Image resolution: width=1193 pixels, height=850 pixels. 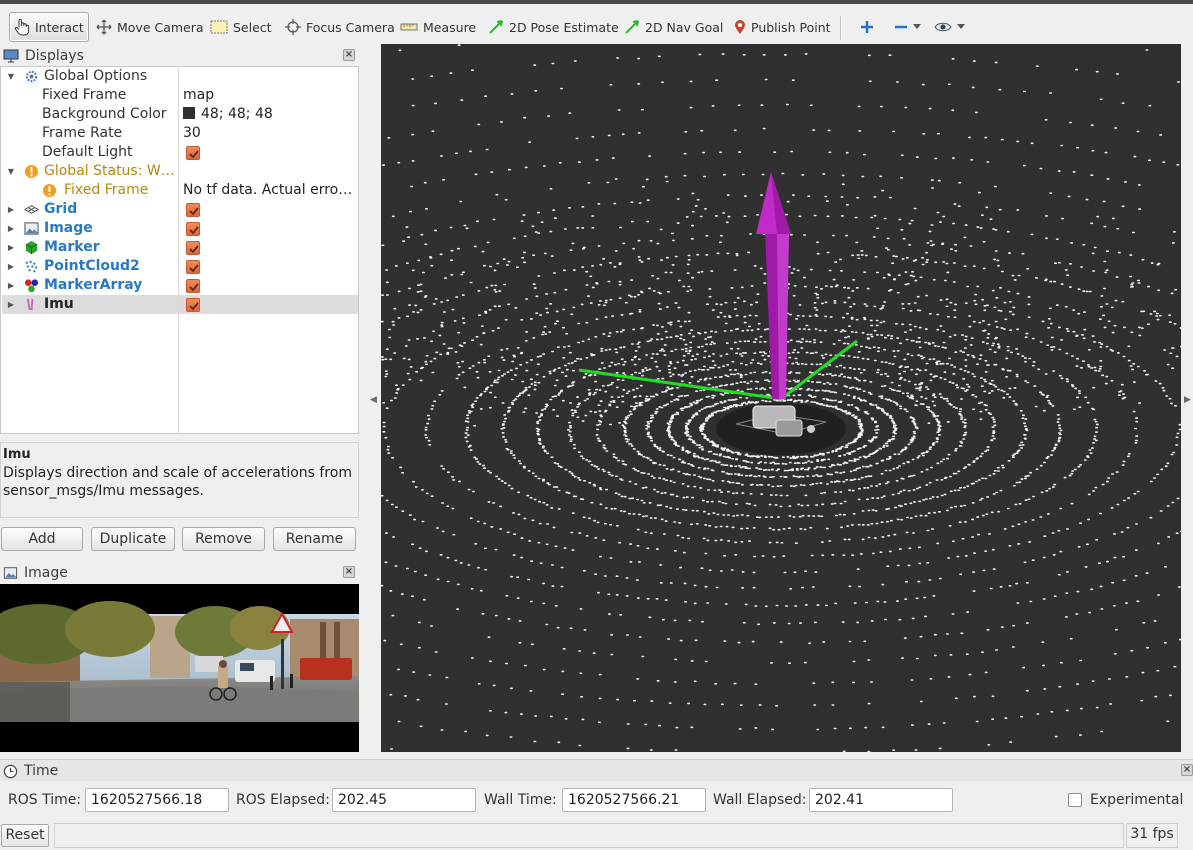 What do you see at coordinates (223, 539) in the screenshot?
I see `remove-display-button: Remove` at bounding box center [223, 539].